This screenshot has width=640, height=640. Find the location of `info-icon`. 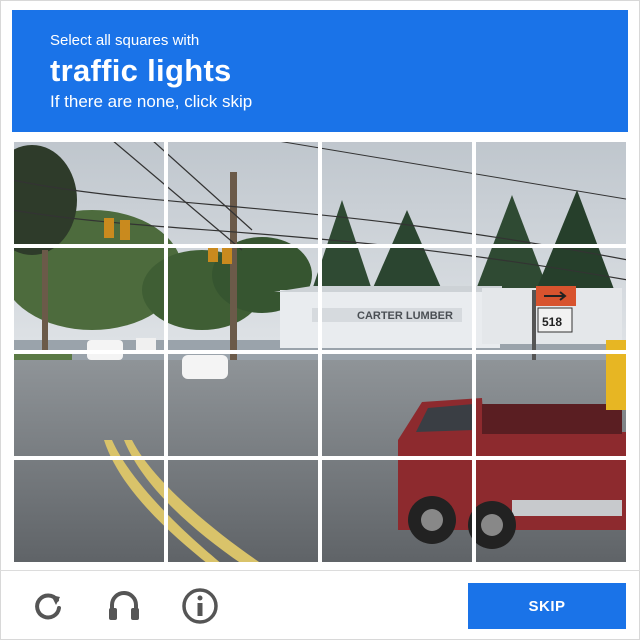

info-icon is located at coordinates (200, 606).